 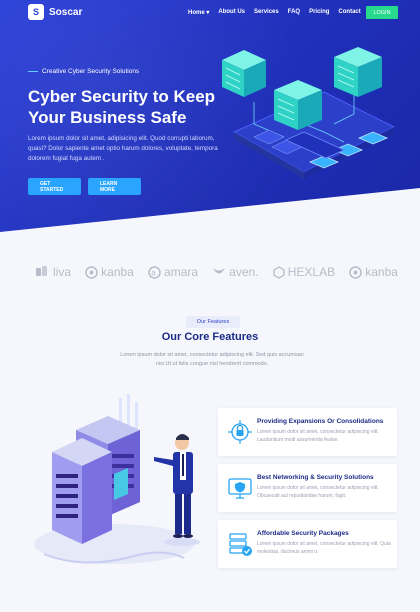 I want to click on hero-subtitle: Creative Cyber Security Solutions, so click(x=83, y=71).